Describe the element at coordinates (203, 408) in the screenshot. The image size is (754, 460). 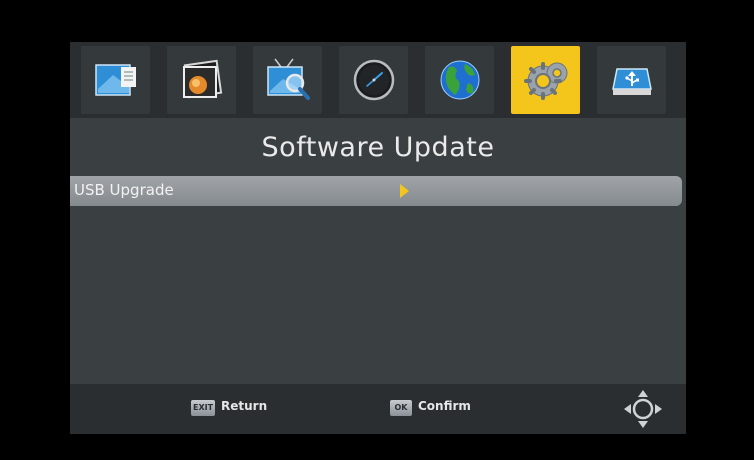
I see `exit-key-icon: EXIT` at that location.